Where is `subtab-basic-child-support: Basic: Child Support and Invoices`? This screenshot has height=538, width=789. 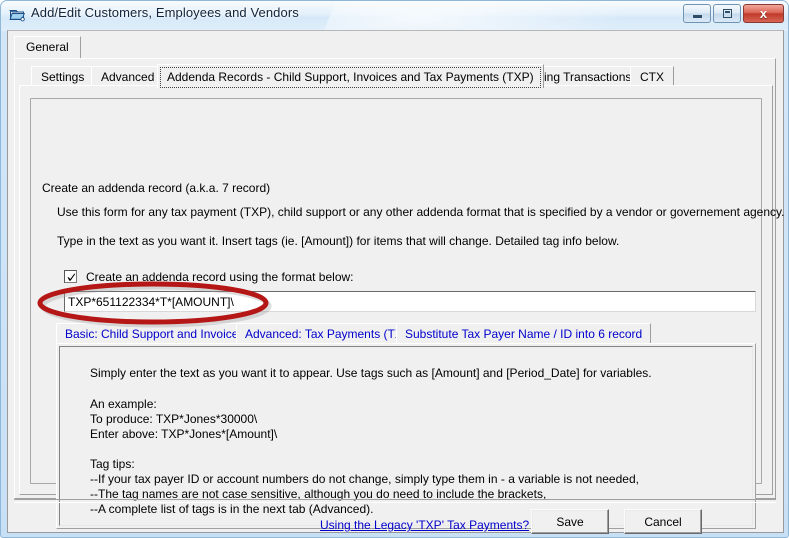
subtab-basic-child-support: Basic: Child Support and Invoices is located at coordinates (155, 333).